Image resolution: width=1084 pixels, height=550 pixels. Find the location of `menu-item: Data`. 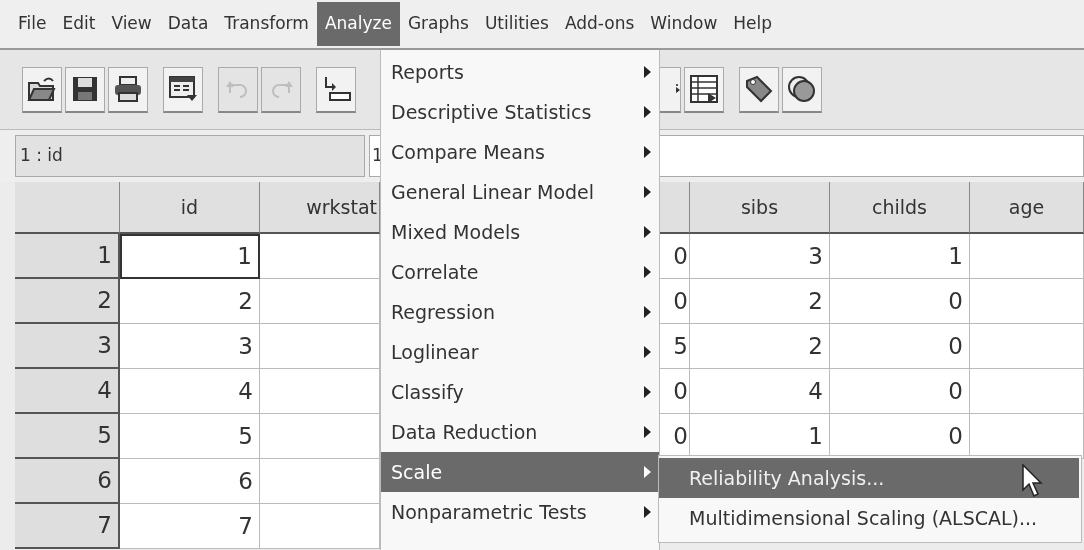

menu-item: Data is located at coordinates (188, 24).